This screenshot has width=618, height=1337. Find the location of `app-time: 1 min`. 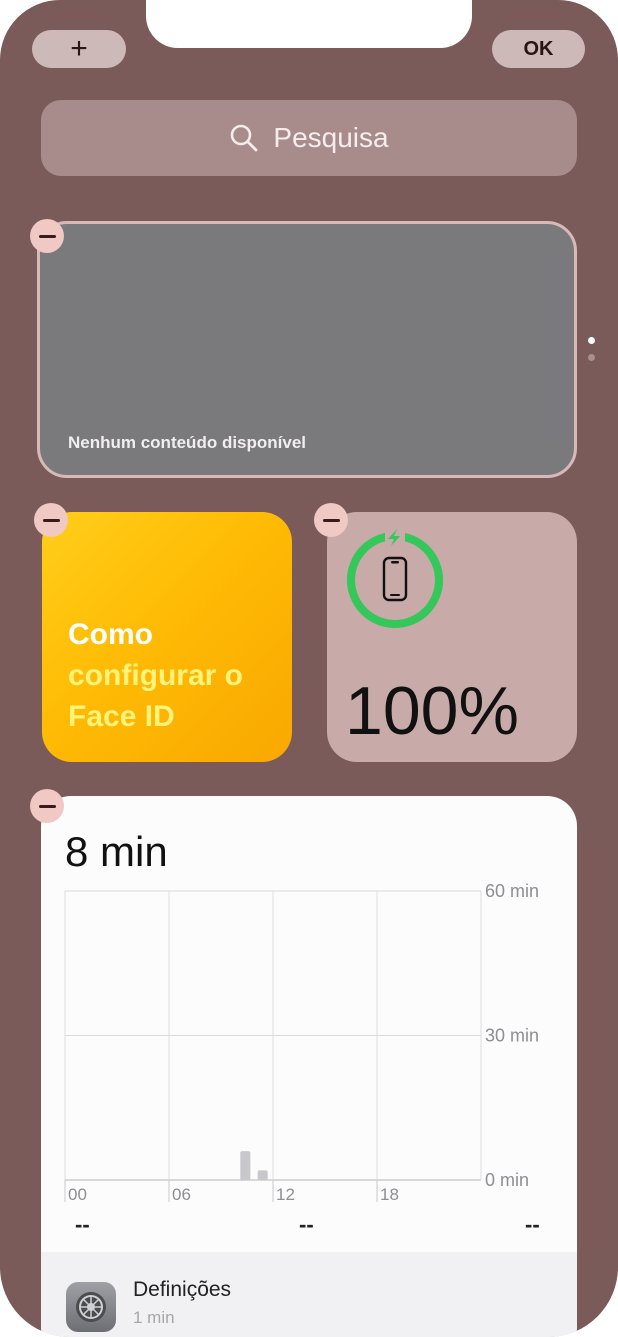

app-time: 1 min is located at coordinates (154, 1317).